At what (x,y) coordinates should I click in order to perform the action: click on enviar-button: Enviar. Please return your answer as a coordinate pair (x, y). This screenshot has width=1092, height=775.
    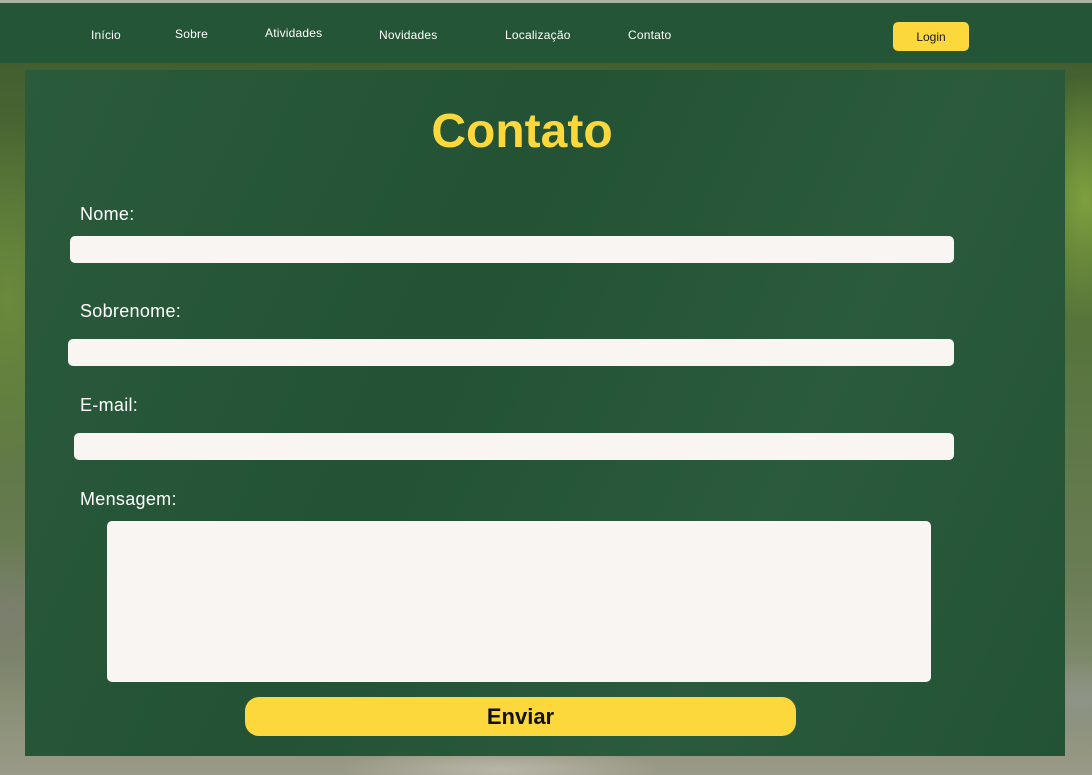
    Looking at the image, I should click on (520, 716).